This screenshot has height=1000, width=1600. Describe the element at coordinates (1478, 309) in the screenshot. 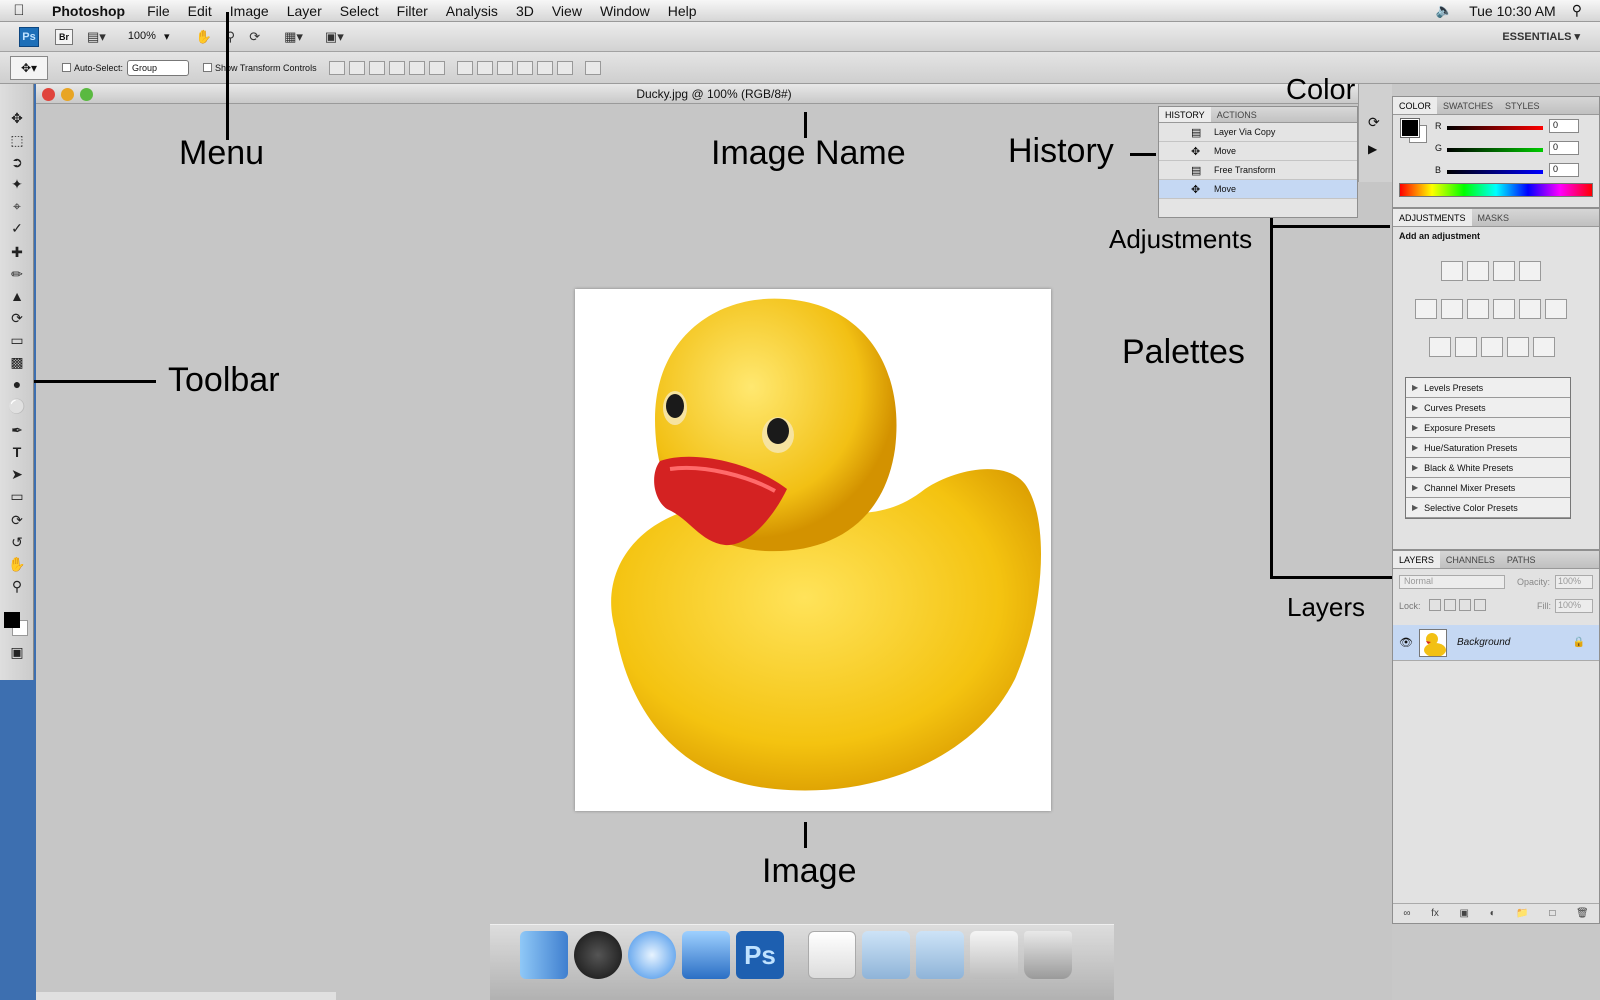

I see `color-balance-icon` at that location.